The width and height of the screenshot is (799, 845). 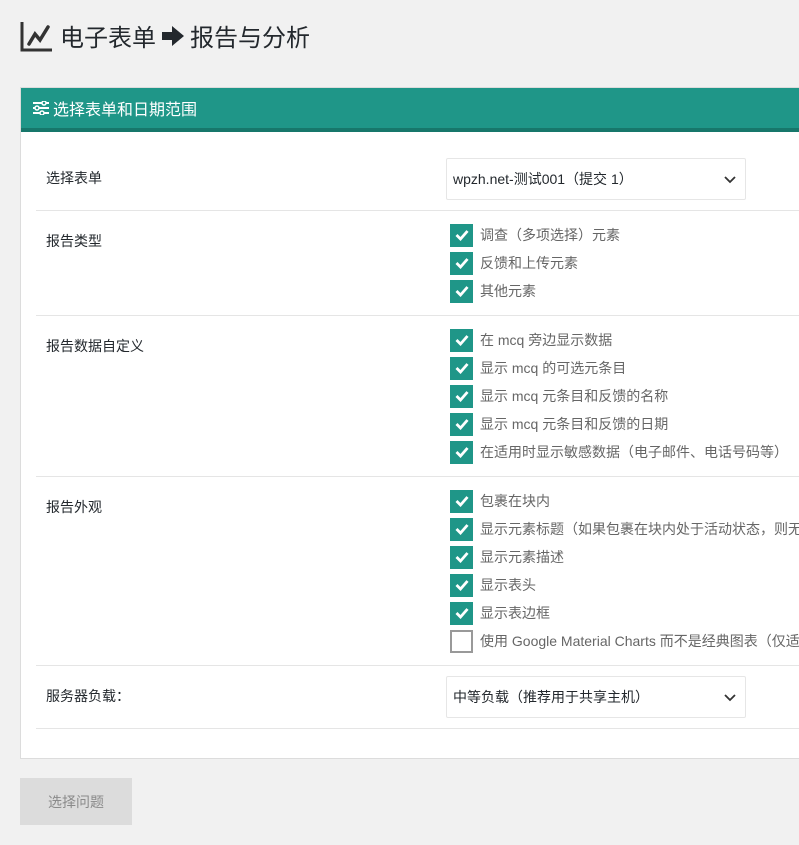 I want to click on page-title: 电子表单 报告与分析, so click(x=165, y=35).